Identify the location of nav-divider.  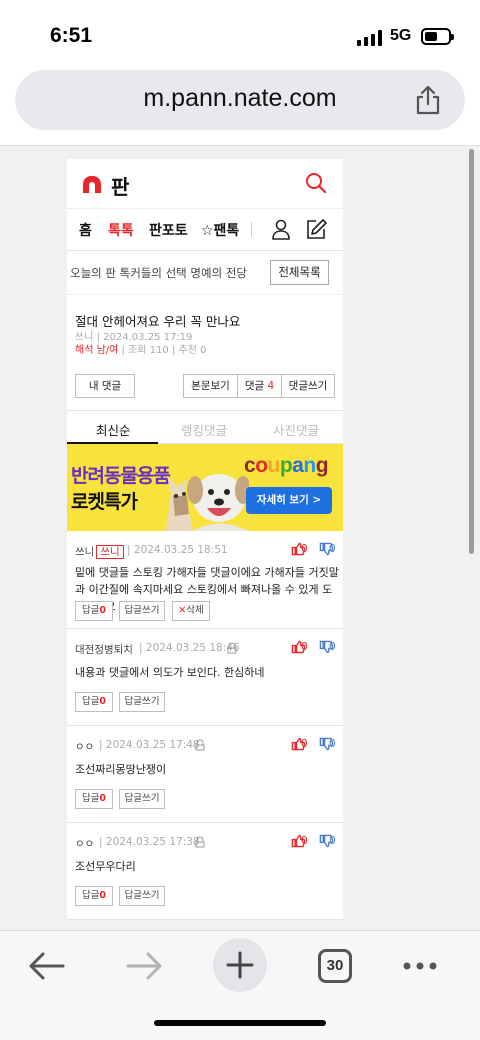
(251, 229).